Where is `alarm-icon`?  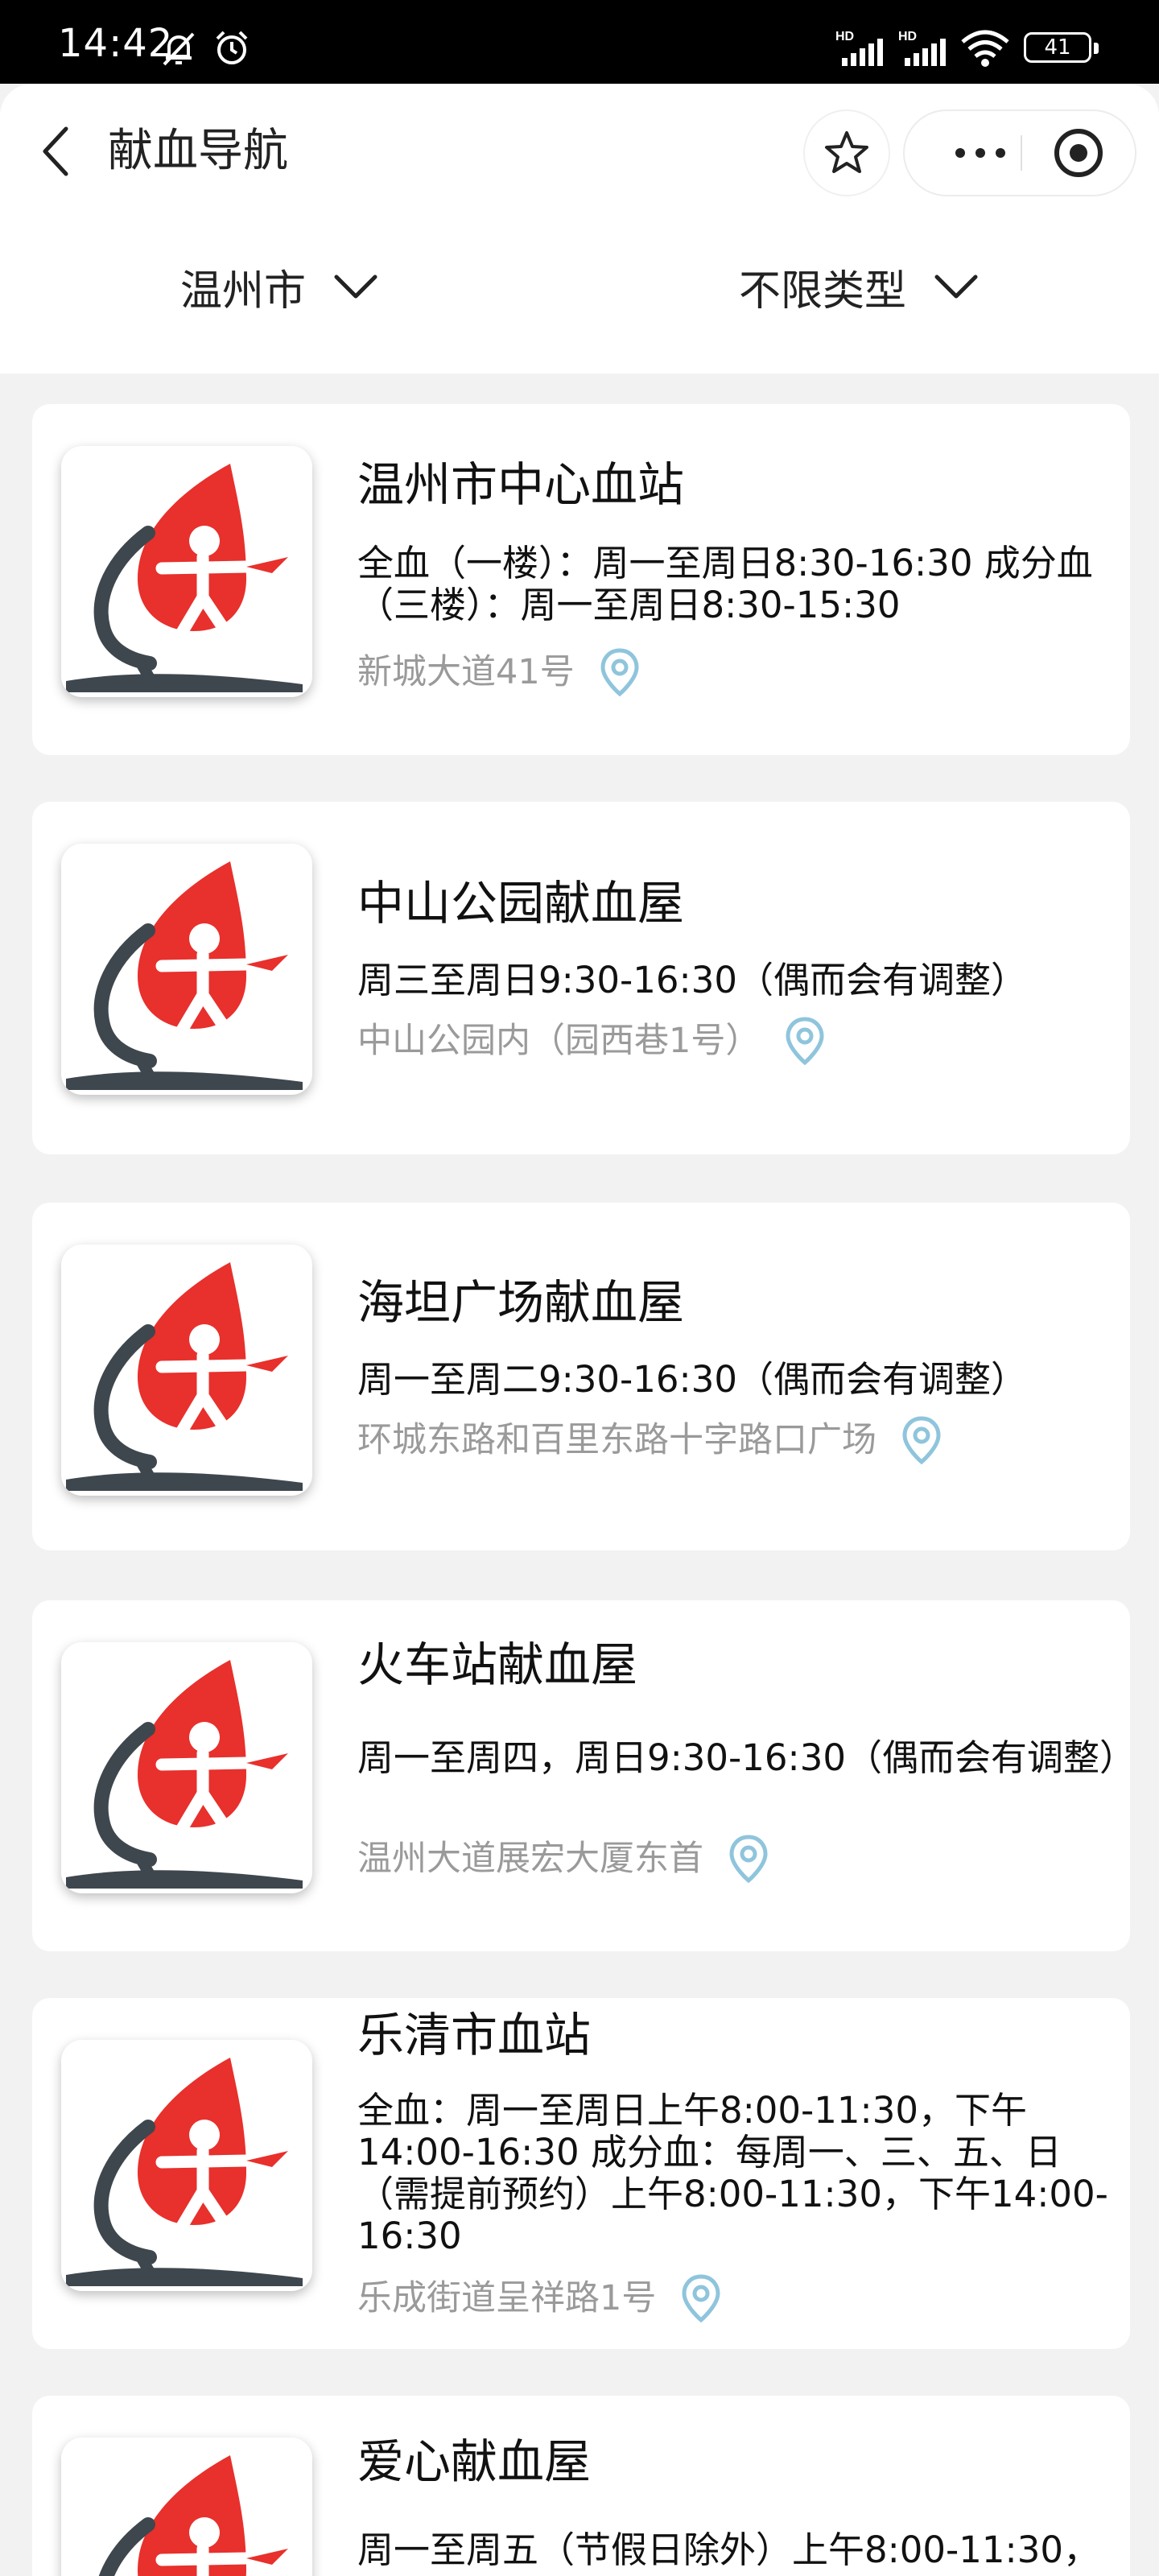
alarm-icon is located at coordinates (232, 47).